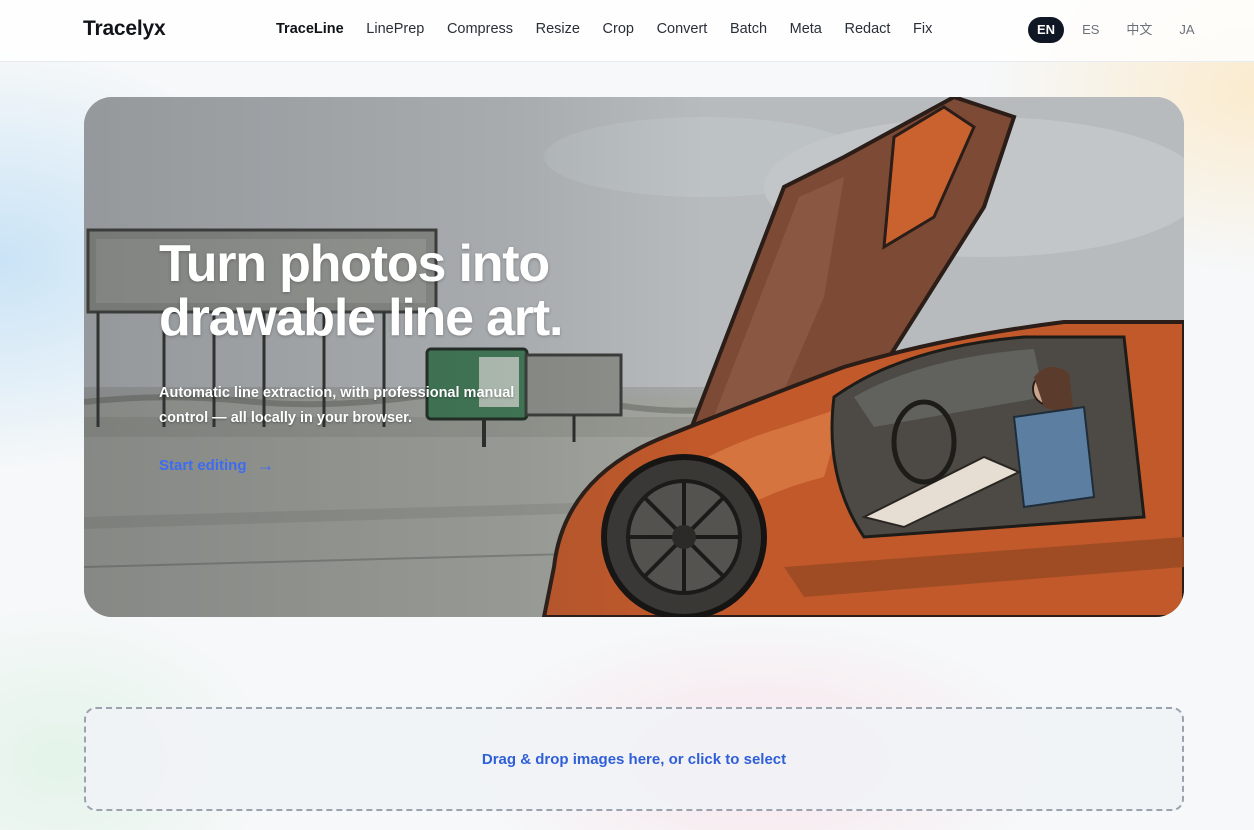  I want to click on lang-en: EN, so click(1046, 30).